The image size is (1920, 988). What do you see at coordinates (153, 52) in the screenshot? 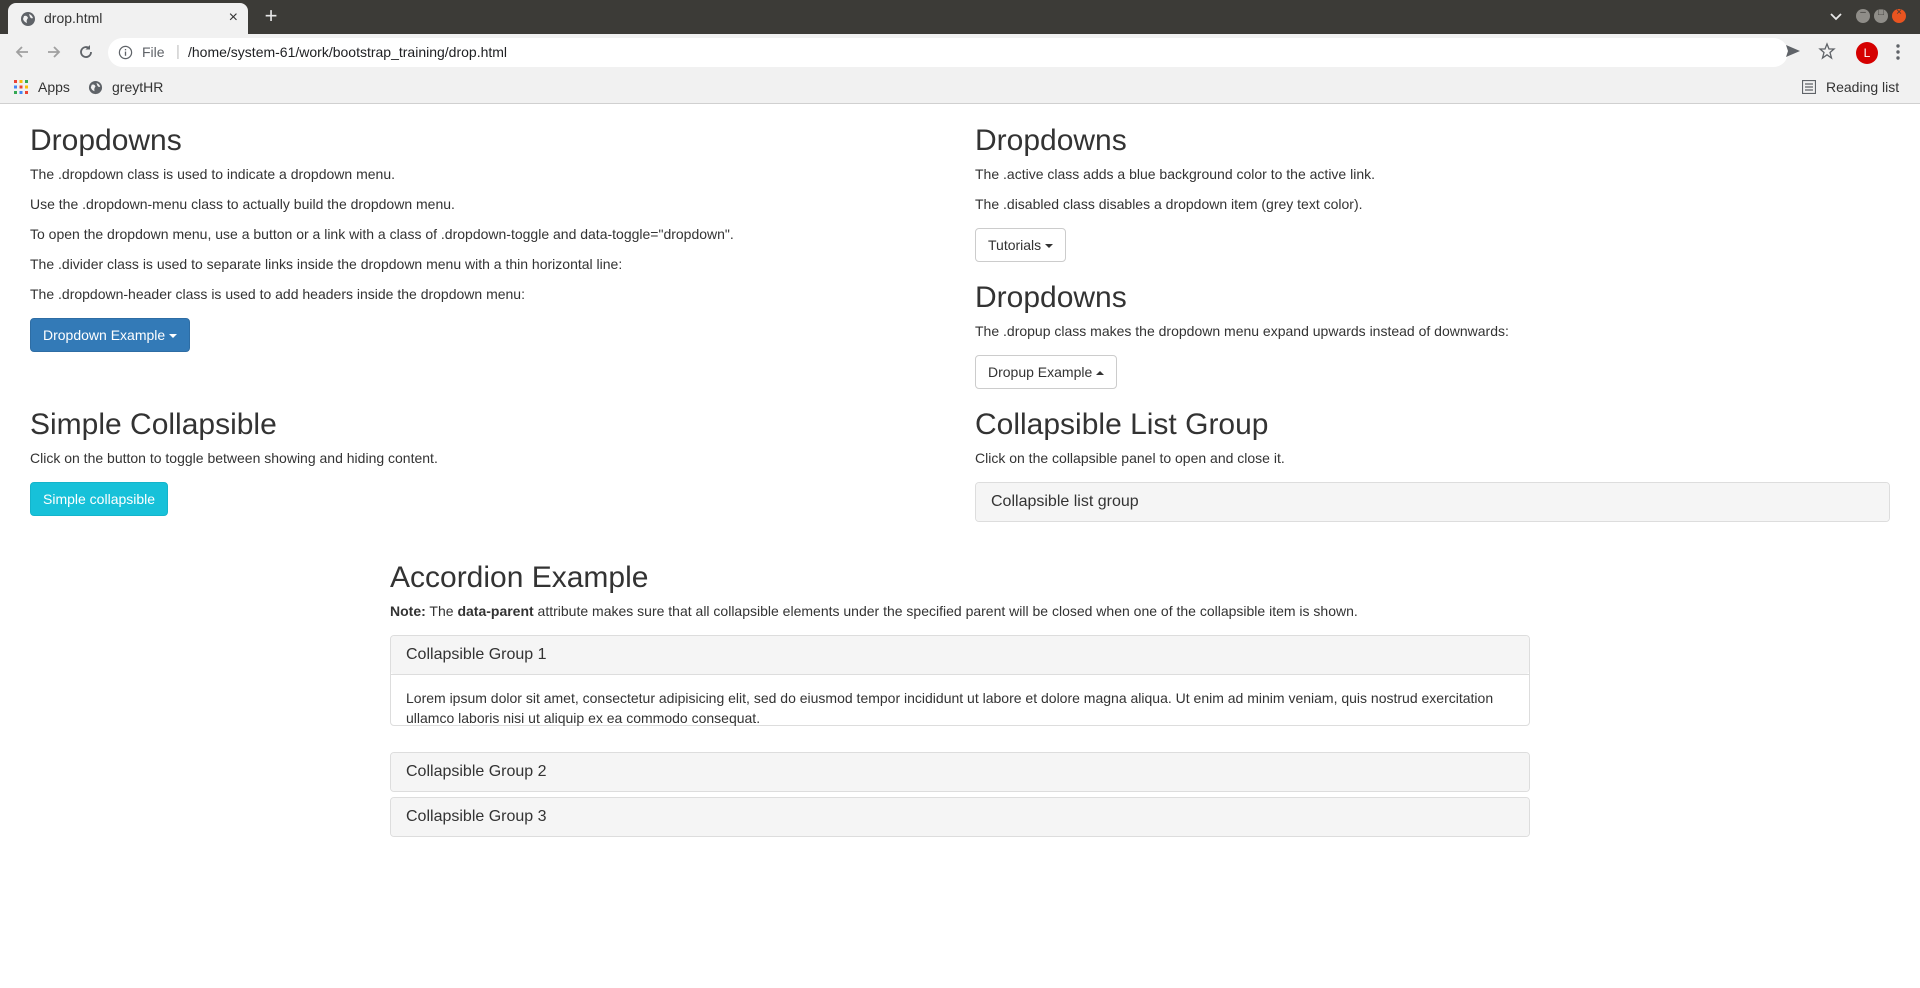
I see `scheme-label: File` at bounding box center [153, 52].